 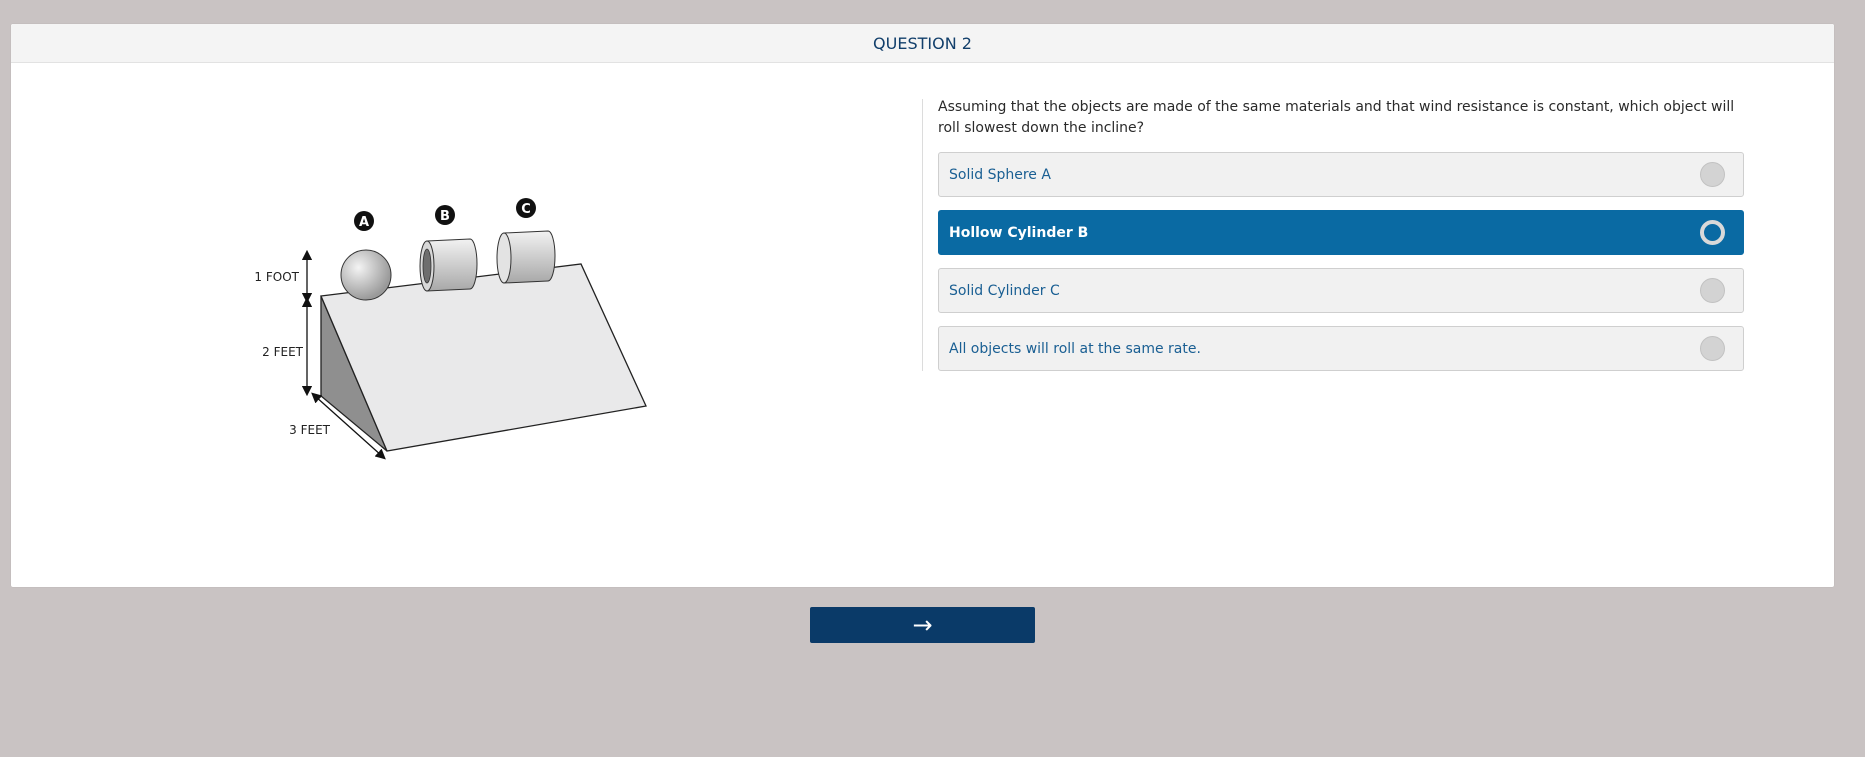 I want to click on incline-illustration: A B C 1 FOOT 2 FEET 3 FEET, so click(x=451, y=324).